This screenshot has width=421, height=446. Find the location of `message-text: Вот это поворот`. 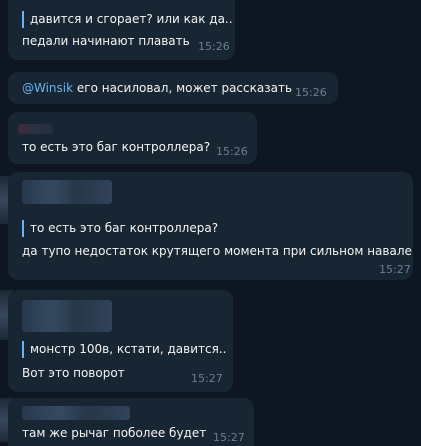

message-text: Вот это поворот is located at coordinates (73, 373).